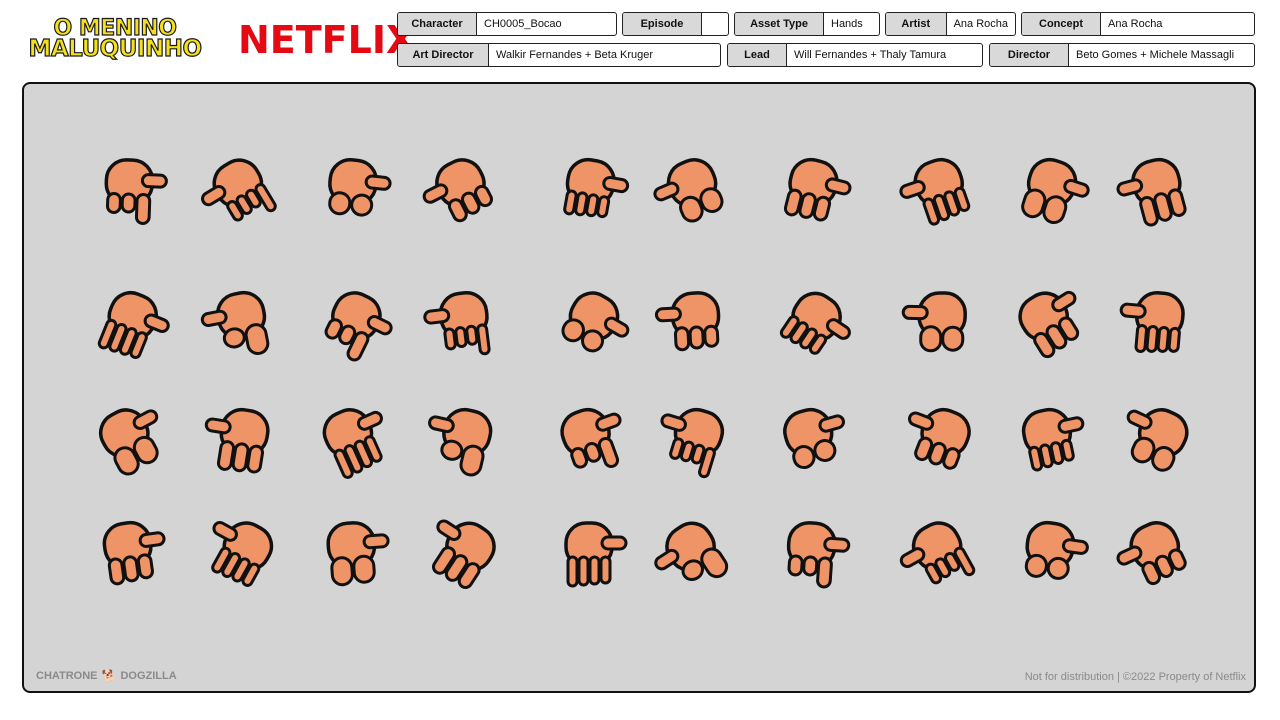 This screenshot has height=720, width=1280. What do you see at coordinates (870, 55) in the screenshot?
I see `field-value: Will Fernandes + Thaly Tamura` at bounding box center [870, 55].